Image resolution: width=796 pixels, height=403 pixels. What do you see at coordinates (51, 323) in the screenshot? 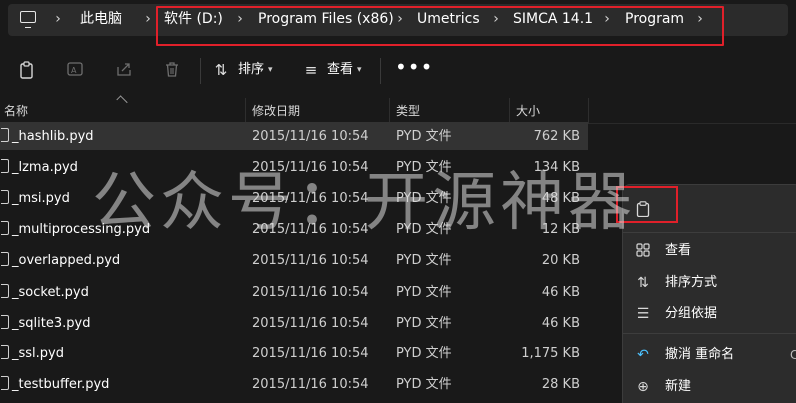
I see `file-name: _sqlite3.pyd` at bounding box center [51, 323].